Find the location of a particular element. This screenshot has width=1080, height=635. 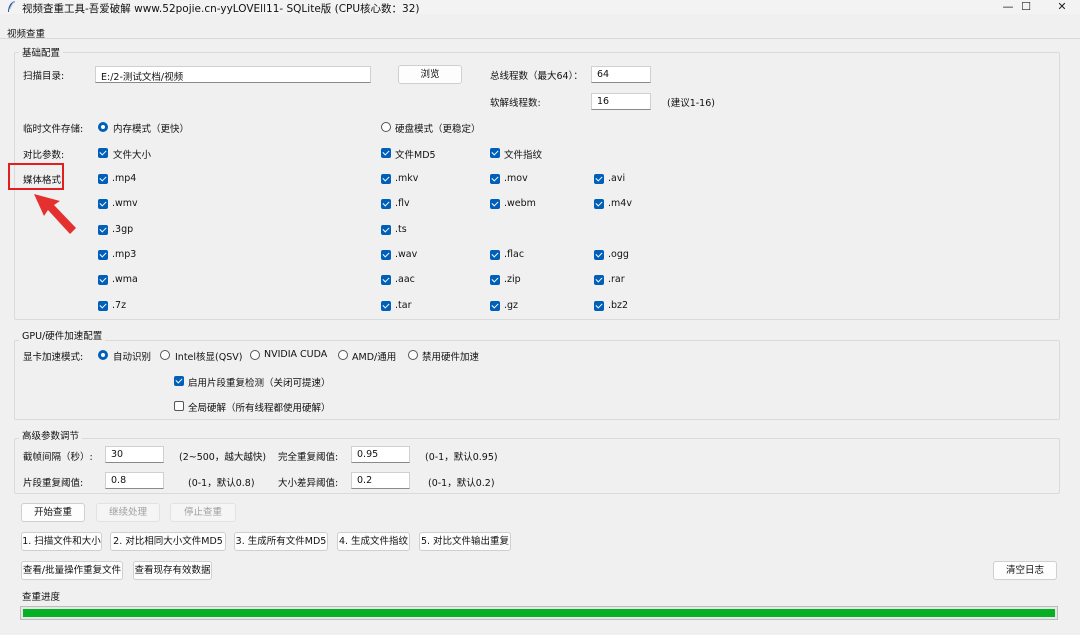

format-label-wav: .wav is located at coordinates (406, 254).